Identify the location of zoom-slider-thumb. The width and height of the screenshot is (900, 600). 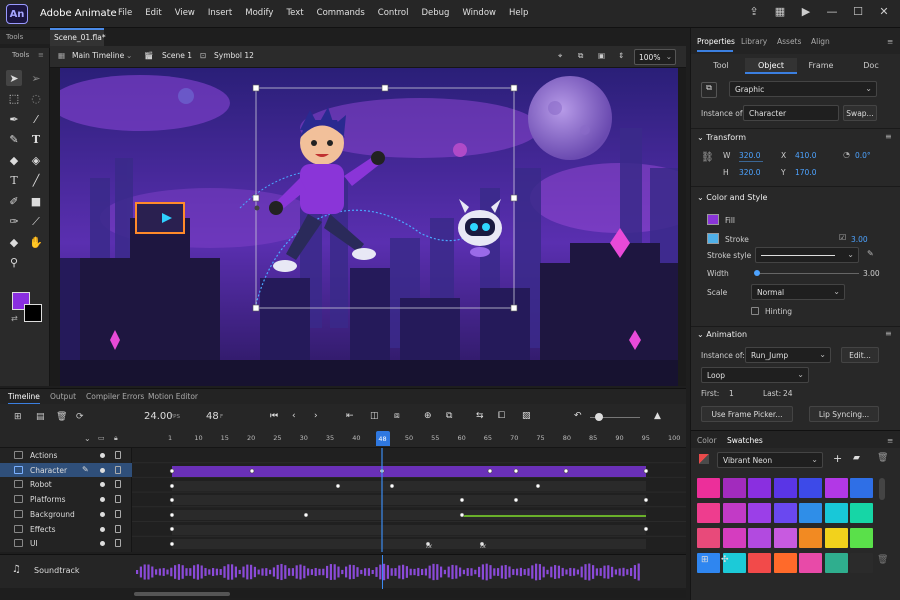
(599, 417).